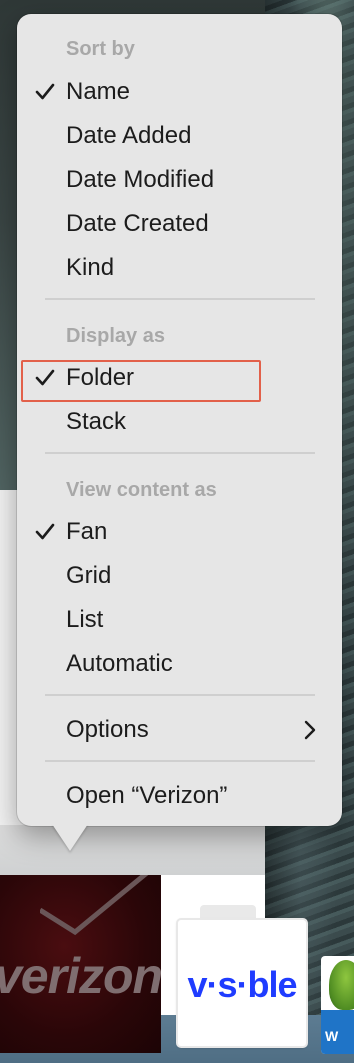  I want to click on menu-item-sort-date-added: Date Added, so click(179, 136).